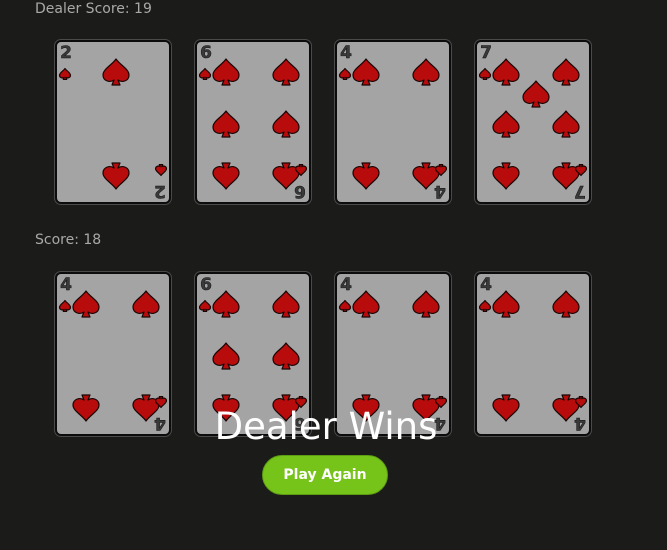  I want to click on card-corner-top: 2, so click(66, 53).